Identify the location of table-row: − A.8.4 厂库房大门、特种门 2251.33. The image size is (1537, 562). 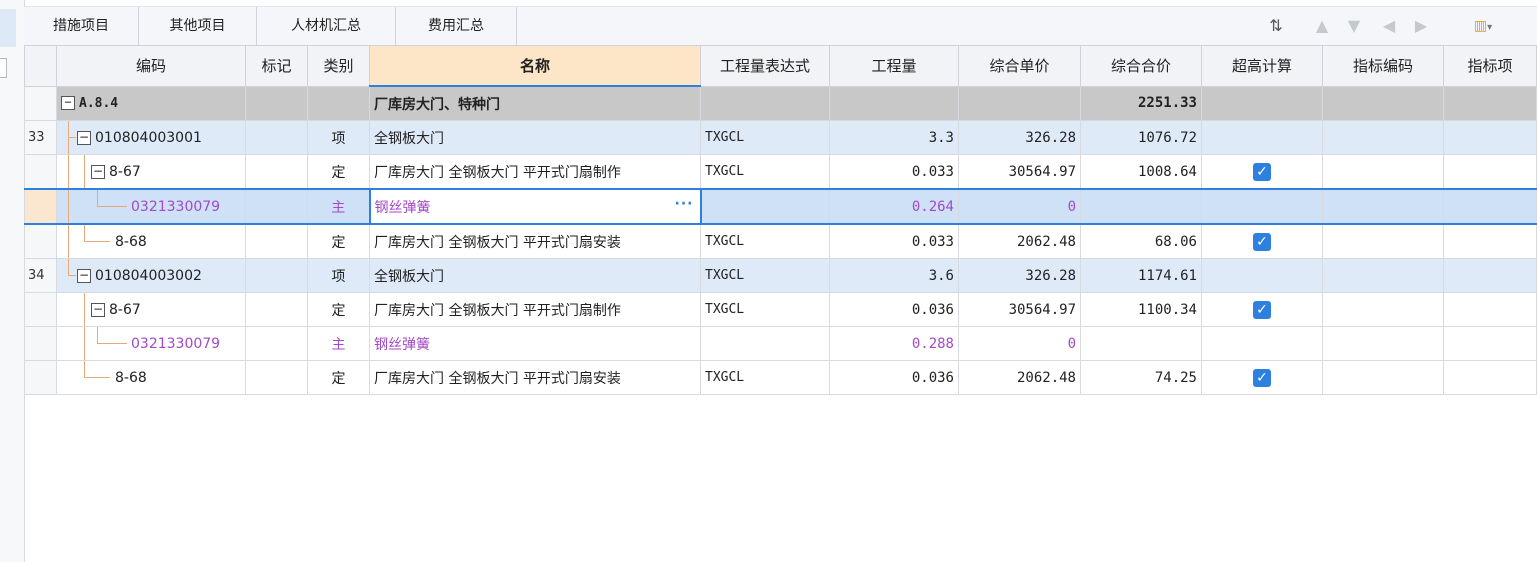
(780, 103).